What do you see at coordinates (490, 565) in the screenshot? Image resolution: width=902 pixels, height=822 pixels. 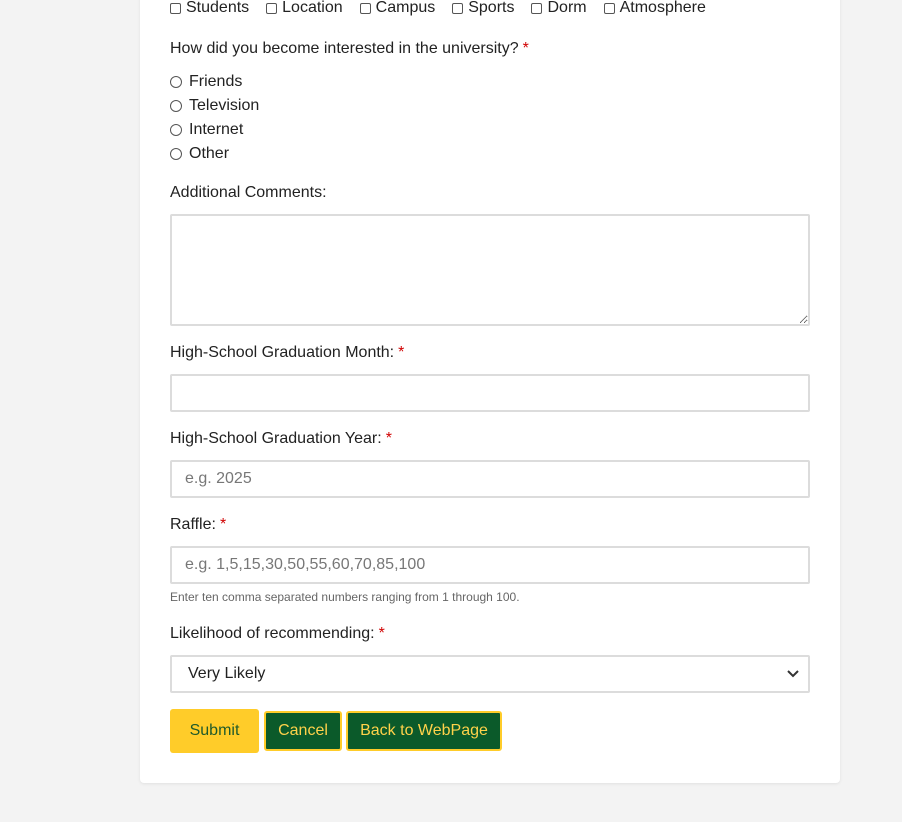 I see `raffle-input` at bounding box center [490, 565].